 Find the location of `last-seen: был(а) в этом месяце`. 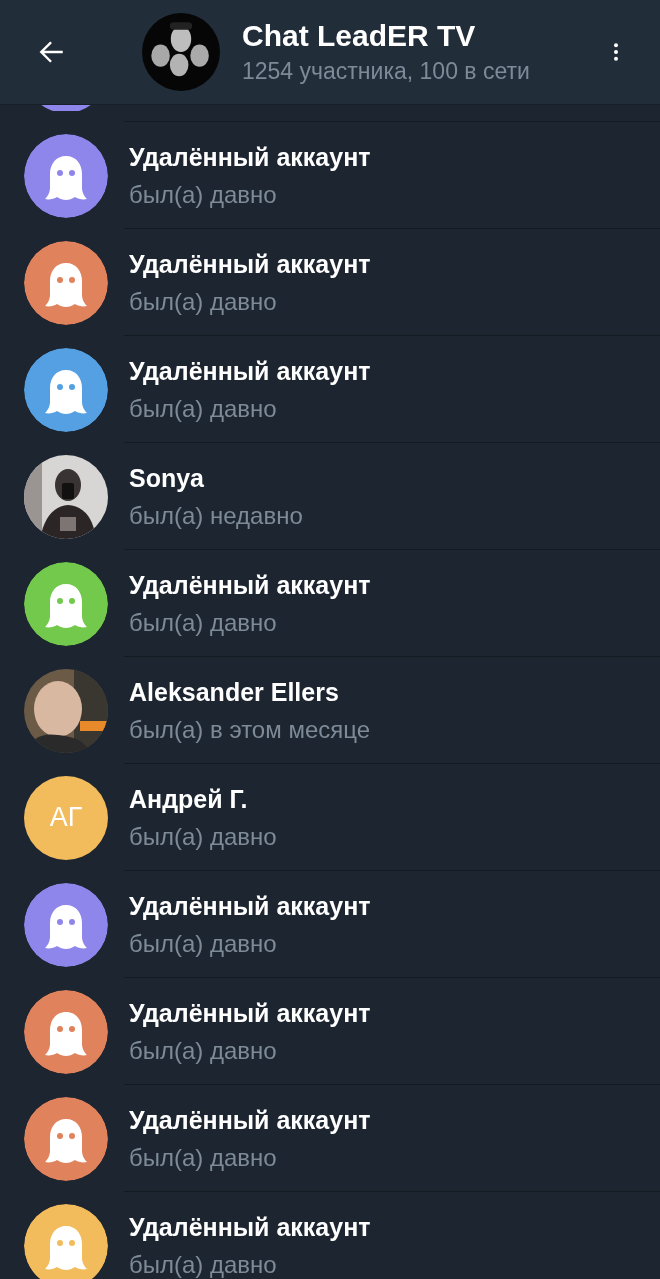

last-seen: был(а) в этом месяце is located at coordinates (250, 729).